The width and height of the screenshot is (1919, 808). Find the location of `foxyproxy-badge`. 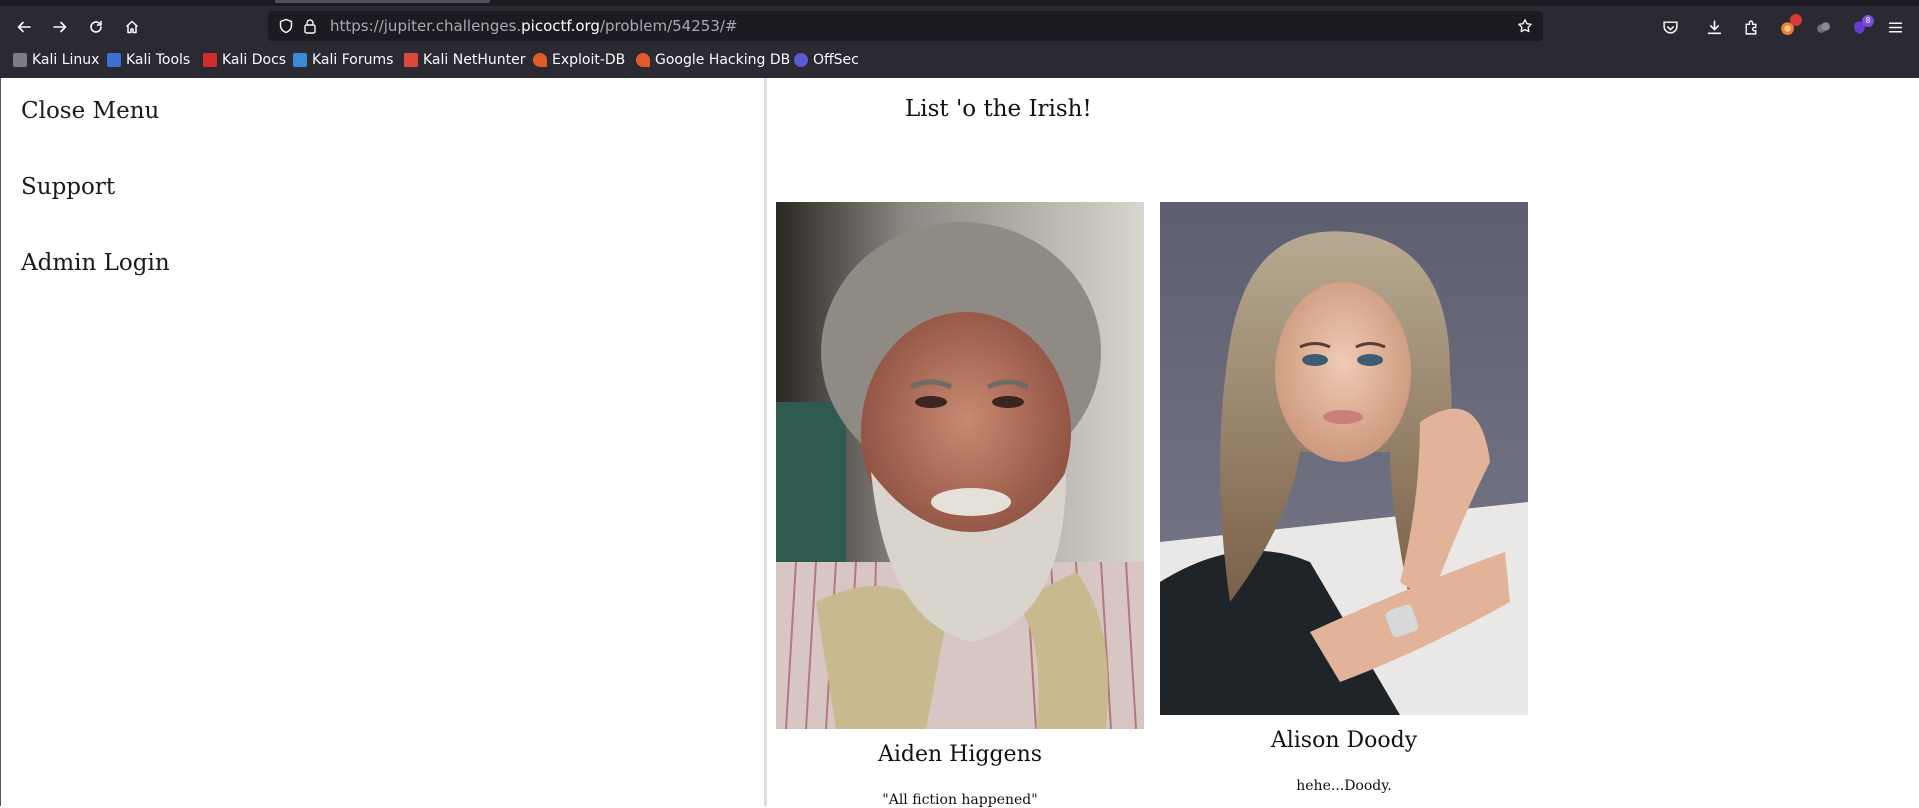

foxyproxy-badge is located at coordinates (1796, 20).